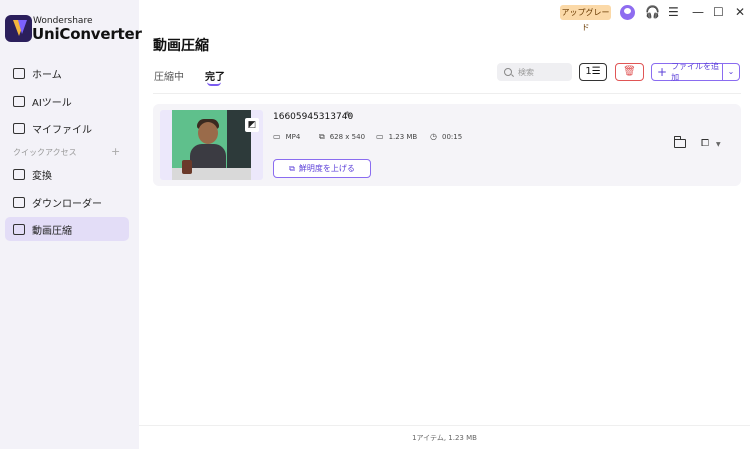  Describe the element at coordinates (293, 136) in the screenshot. I see `format-value: MP4` at that location.